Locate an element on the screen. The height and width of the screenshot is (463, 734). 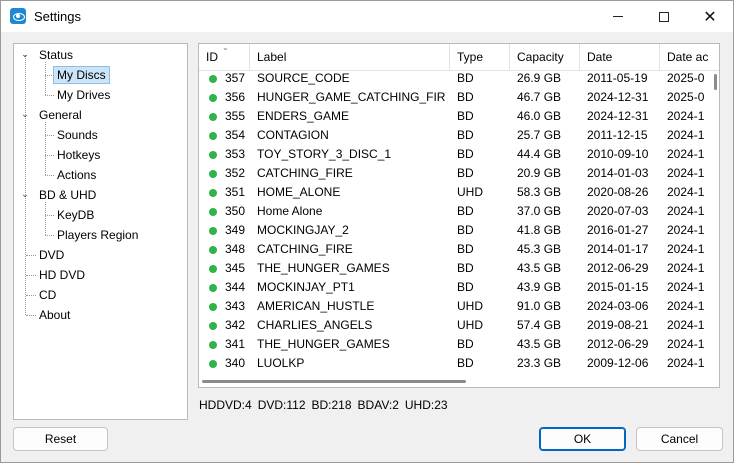
vertical-scrollbar is located at coordinates (715, 229).